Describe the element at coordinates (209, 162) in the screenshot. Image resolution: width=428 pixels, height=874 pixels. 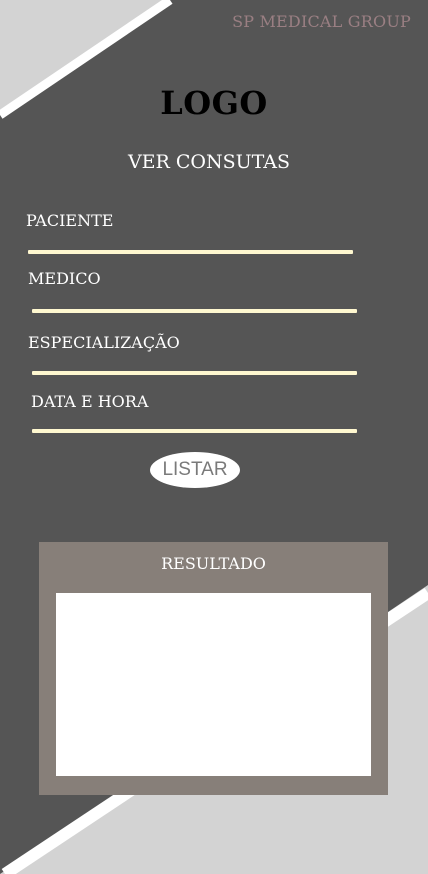
I see `page-title: VER CONSUTAS` at that location.